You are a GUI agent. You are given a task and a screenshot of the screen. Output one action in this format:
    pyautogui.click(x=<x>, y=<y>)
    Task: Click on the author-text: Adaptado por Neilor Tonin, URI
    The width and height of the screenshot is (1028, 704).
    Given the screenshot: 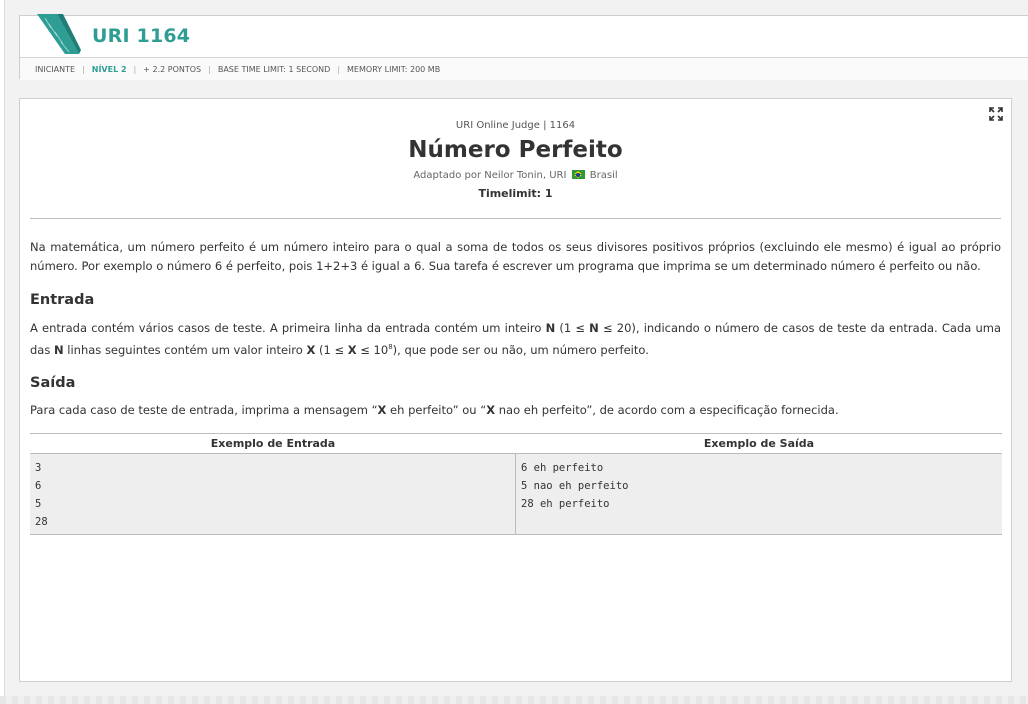 What is the action you would take?
    pyautogui.click(x=490, y=175)
    